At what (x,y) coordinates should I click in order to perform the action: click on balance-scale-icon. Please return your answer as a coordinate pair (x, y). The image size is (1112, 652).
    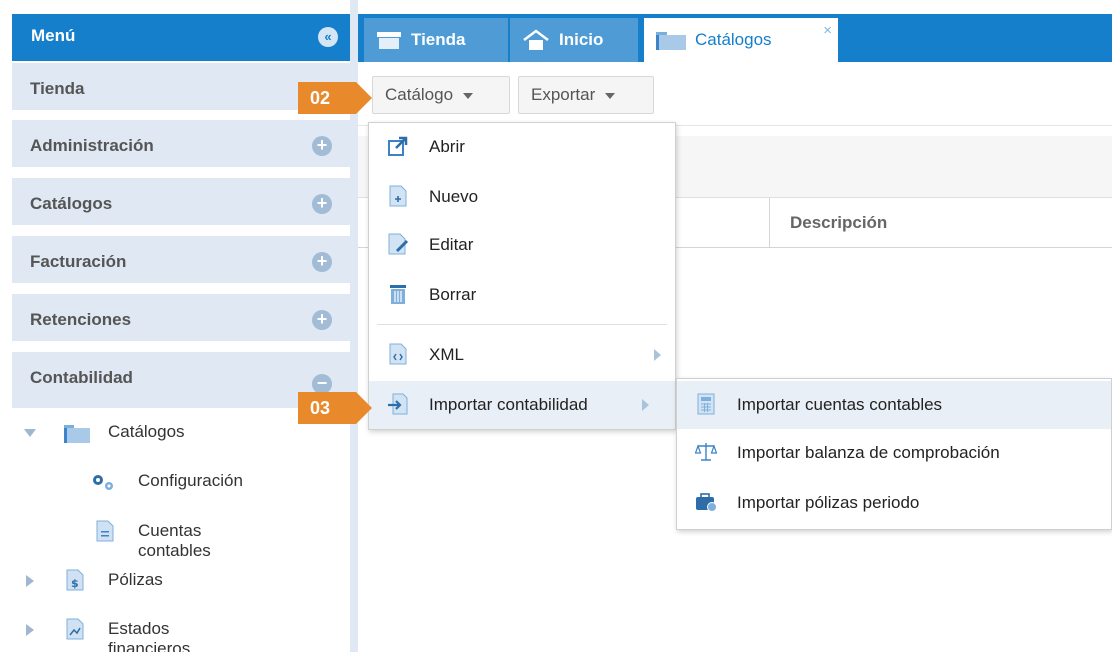
    Looking at the image, I should click on (706, 452).